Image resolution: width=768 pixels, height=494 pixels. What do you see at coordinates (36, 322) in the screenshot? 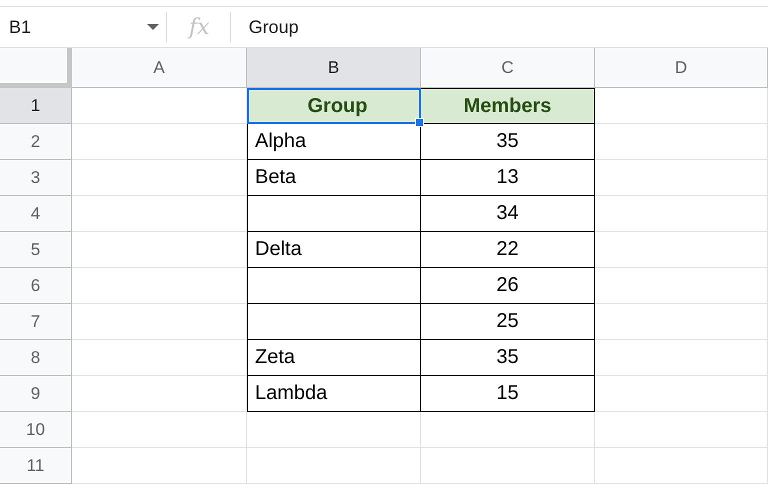
I see `row-header: 7` at bounding box center [36, 322].